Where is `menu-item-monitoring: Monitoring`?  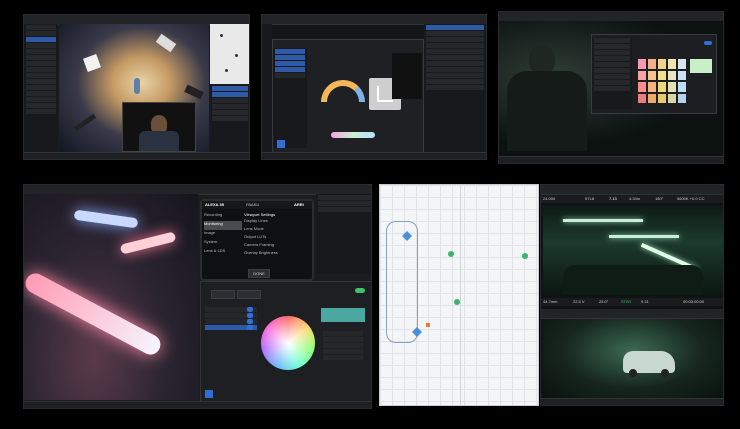
menu-item-monitoring: Monitoring is located at coordinates (223, 225).